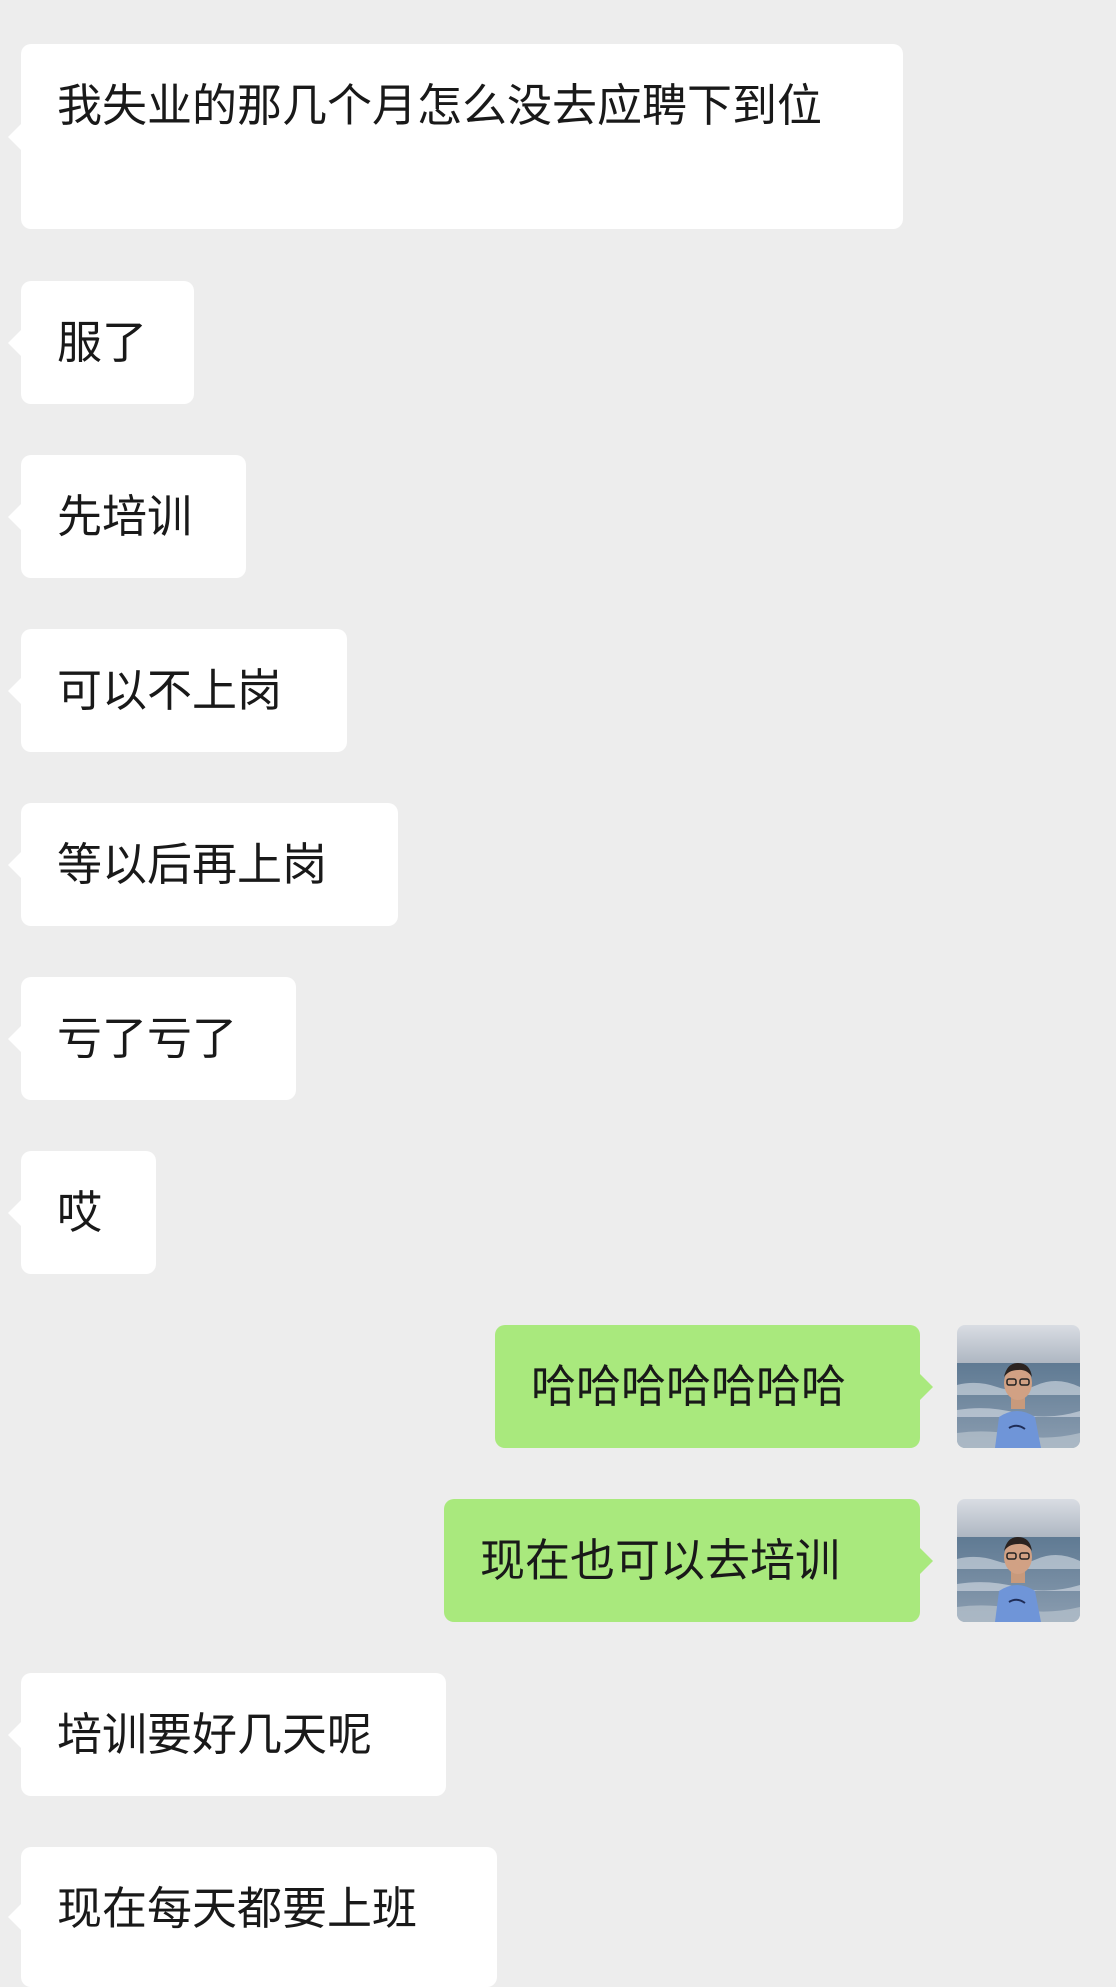  I want to click on incoming-message-bubble: 先培训, so click(127, 516).